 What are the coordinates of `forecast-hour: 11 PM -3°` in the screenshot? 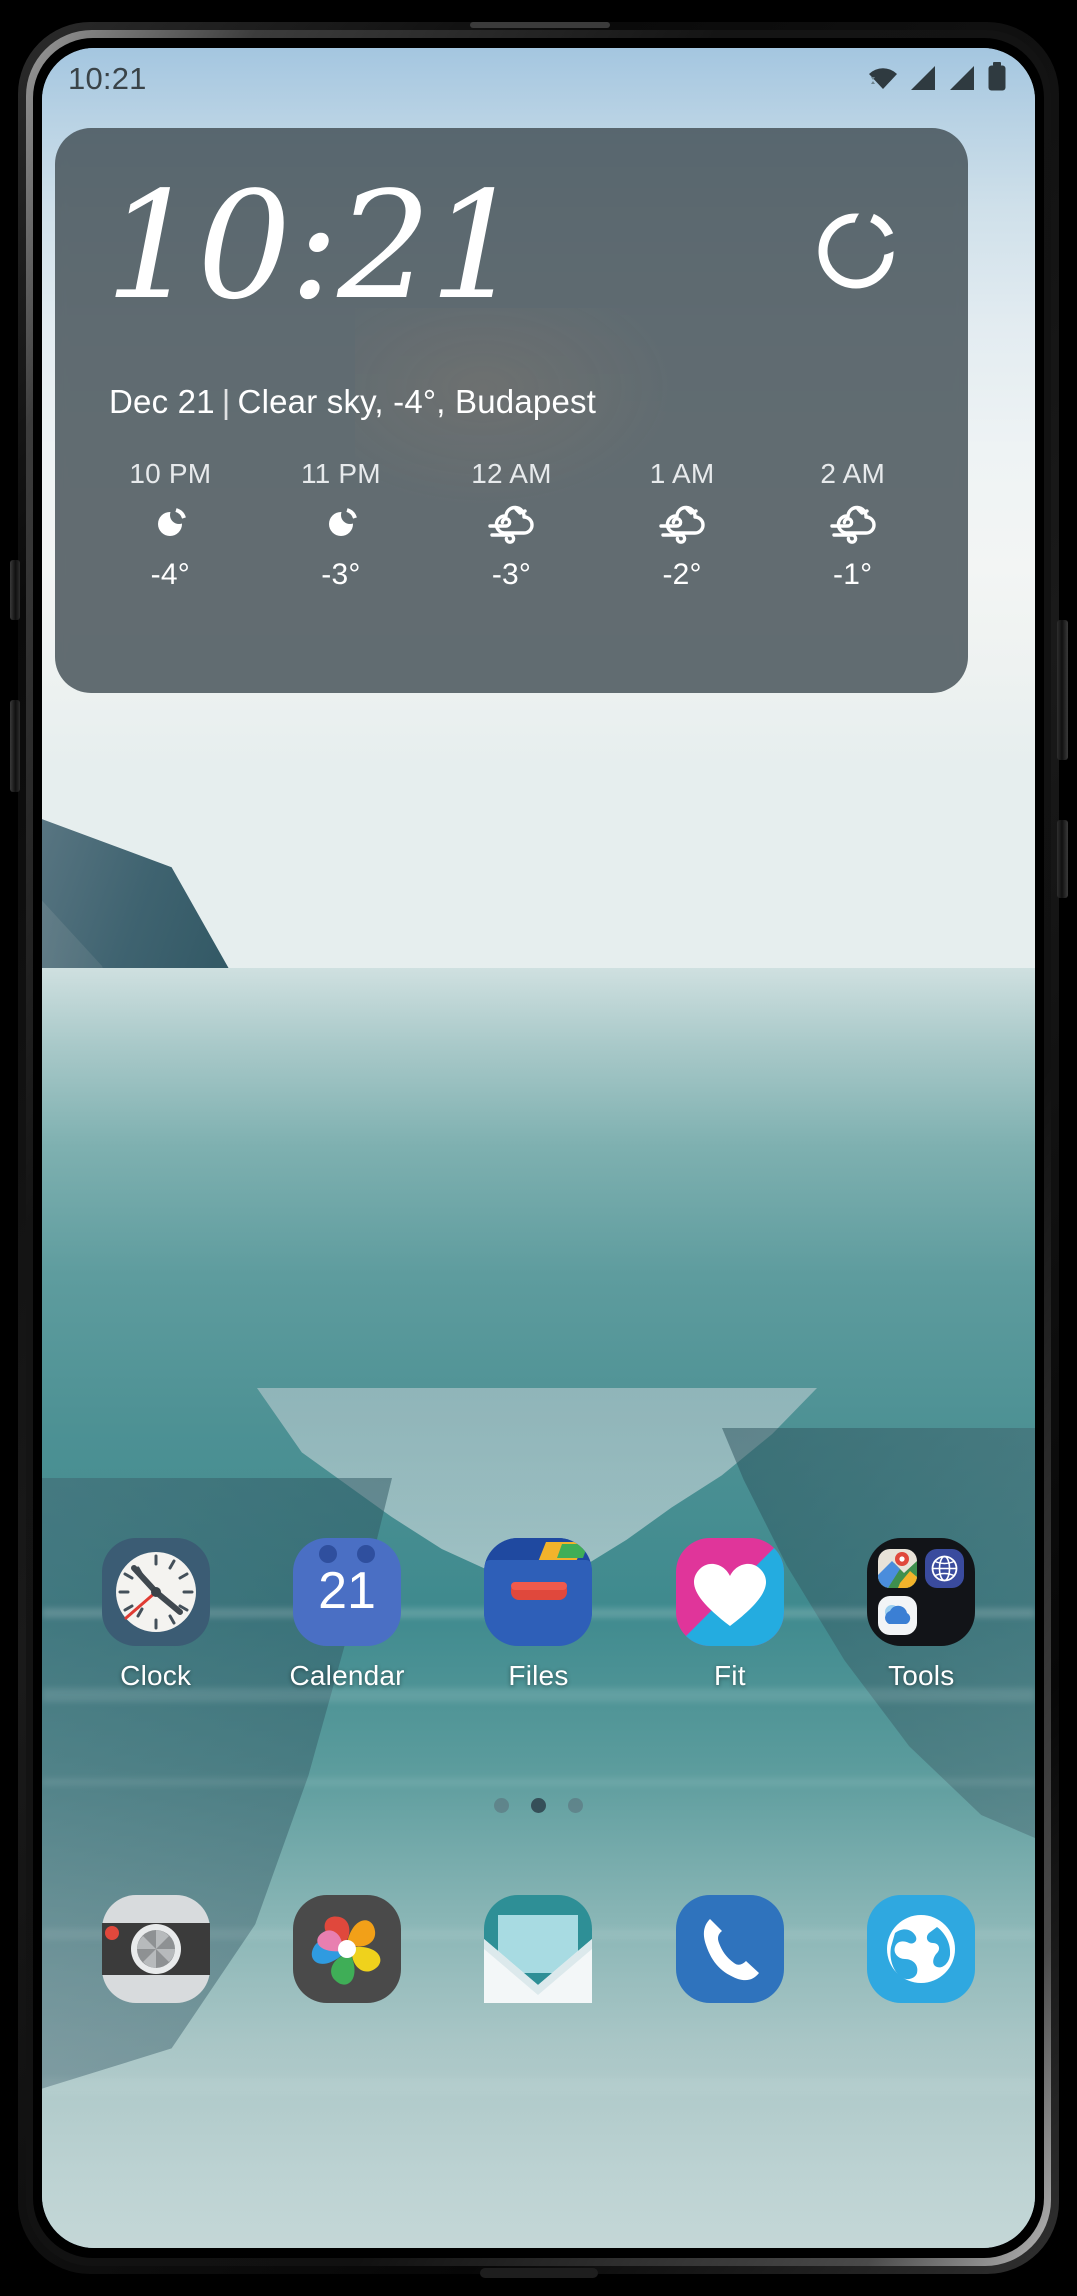 It's located at (341, 525).